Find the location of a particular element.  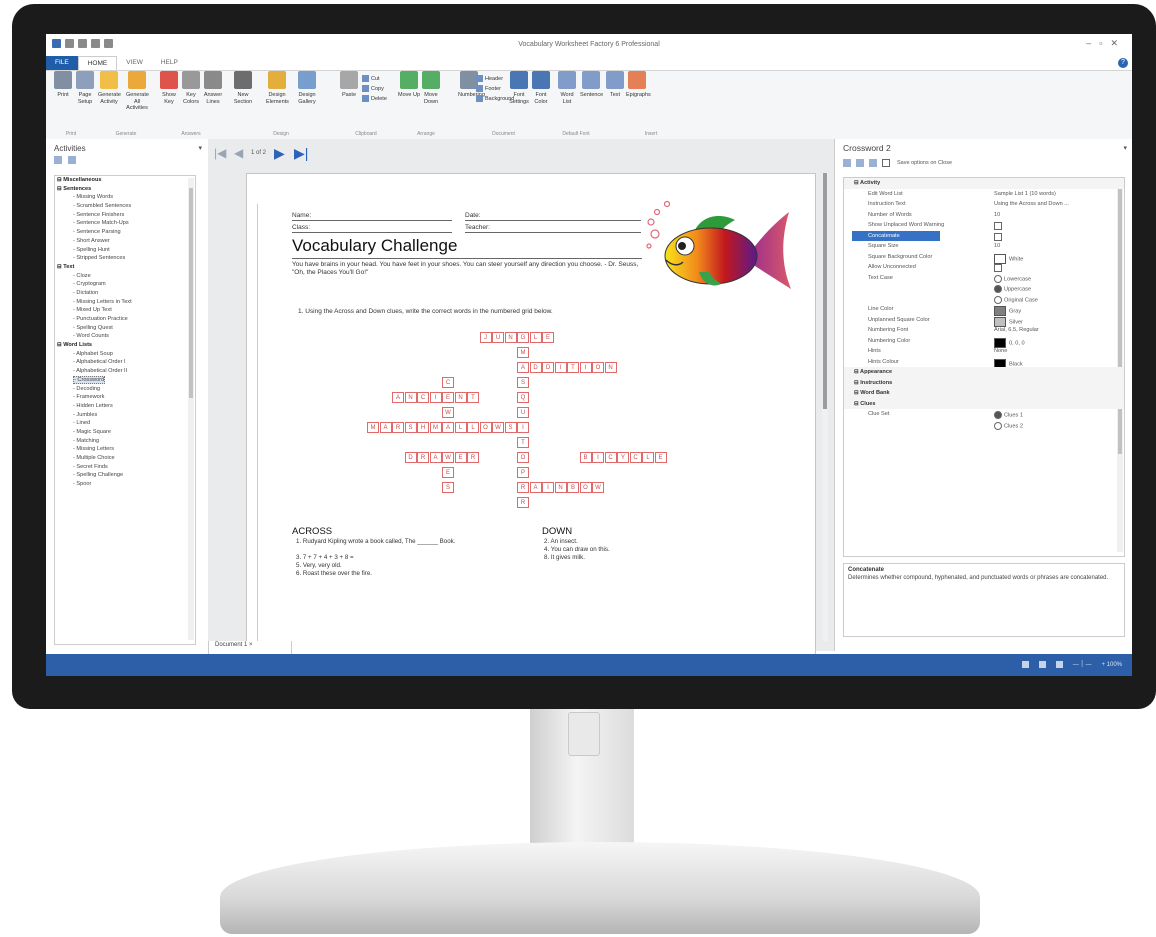

ribbon-button: Show Key is located at coordinates (169, 88).